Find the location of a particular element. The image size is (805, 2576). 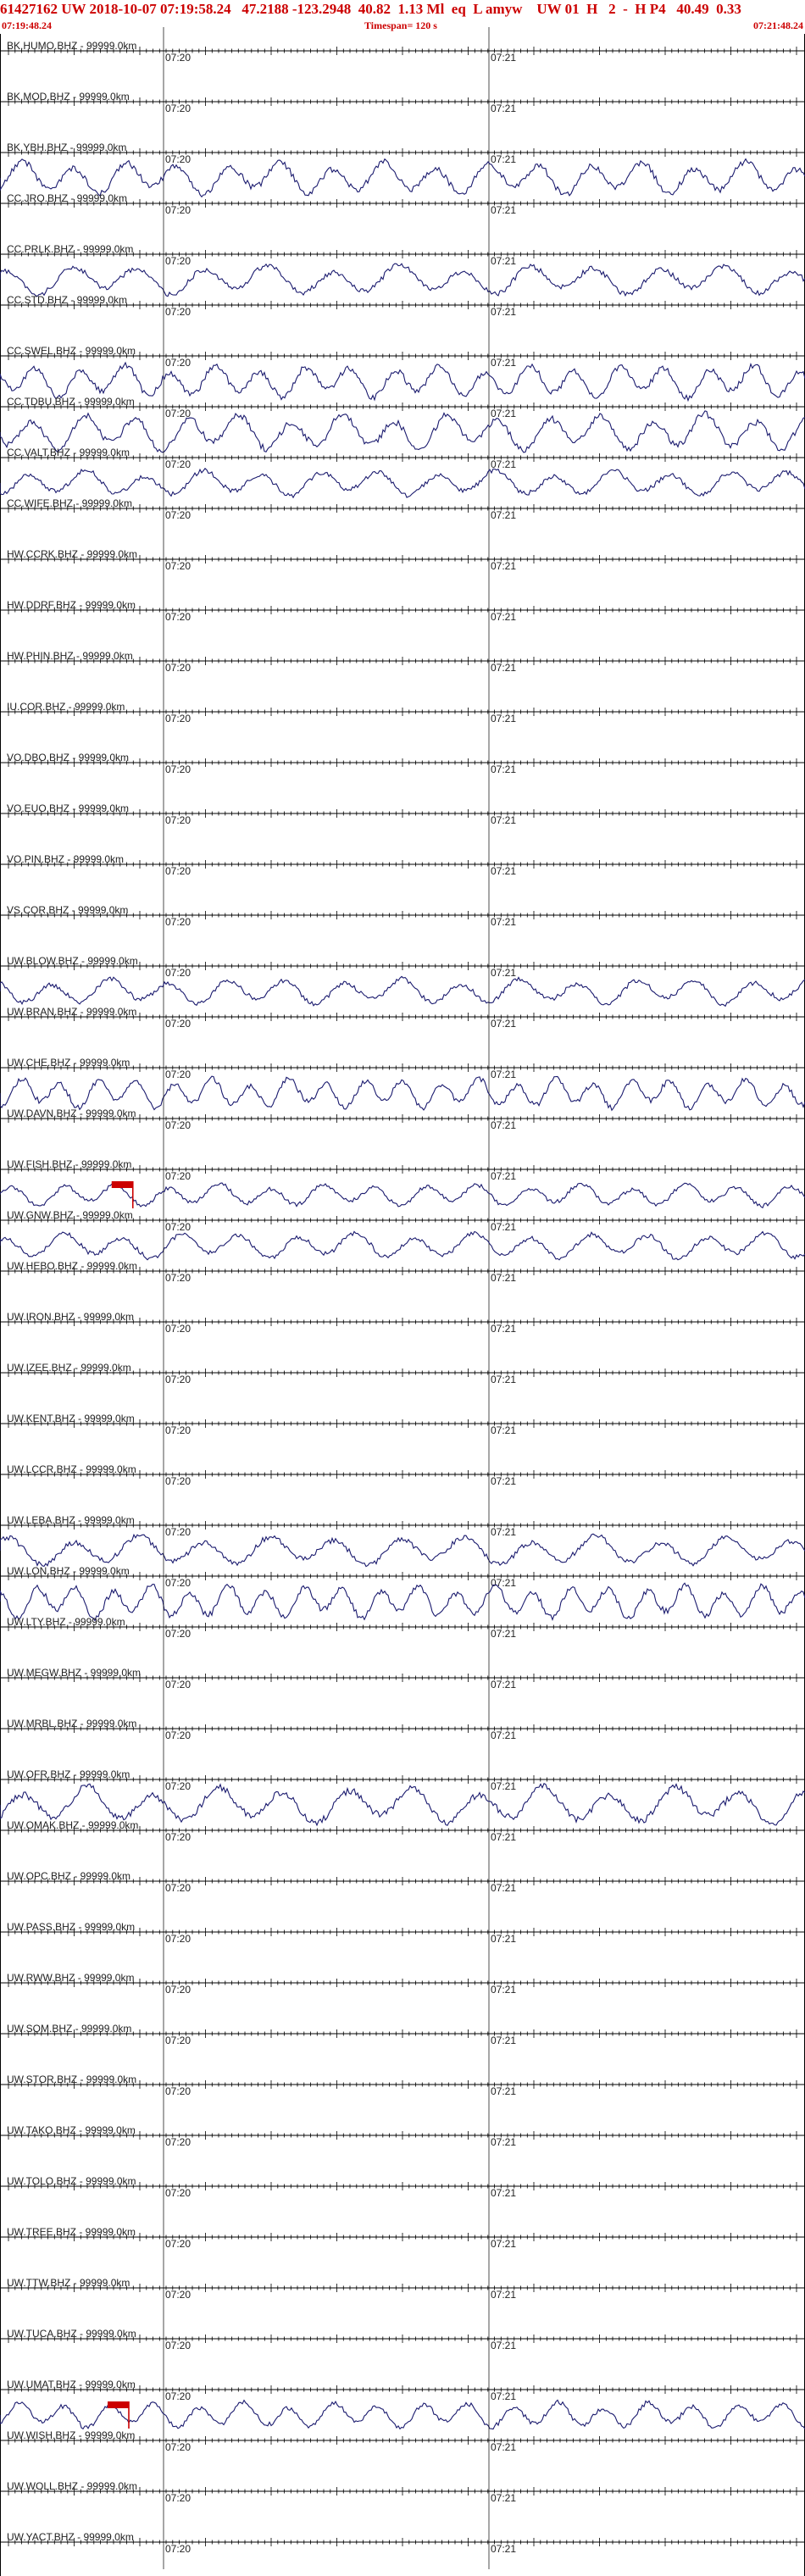

channel-label: UW.OPC.BHZ - 99999.0km is located at coordinates (68, 1876).